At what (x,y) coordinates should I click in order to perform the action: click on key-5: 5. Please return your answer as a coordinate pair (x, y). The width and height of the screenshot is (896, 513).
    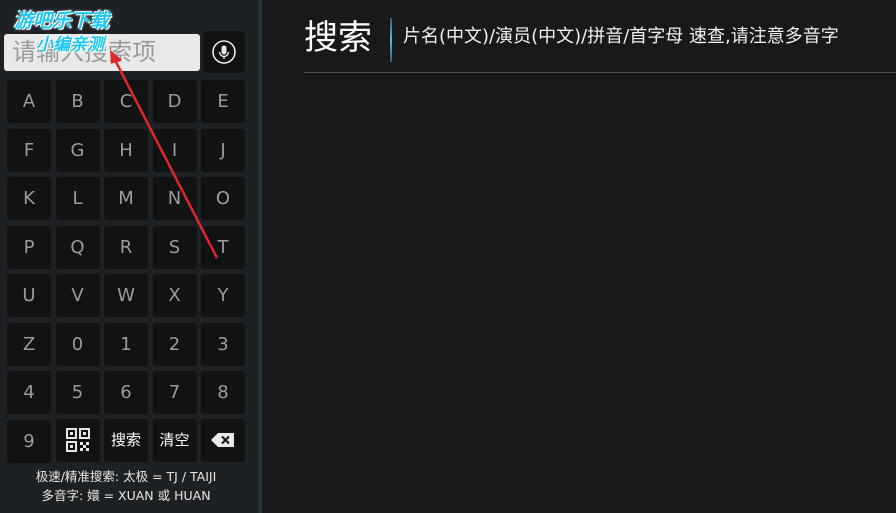
    Looking at the image, I should click on (77, 392).